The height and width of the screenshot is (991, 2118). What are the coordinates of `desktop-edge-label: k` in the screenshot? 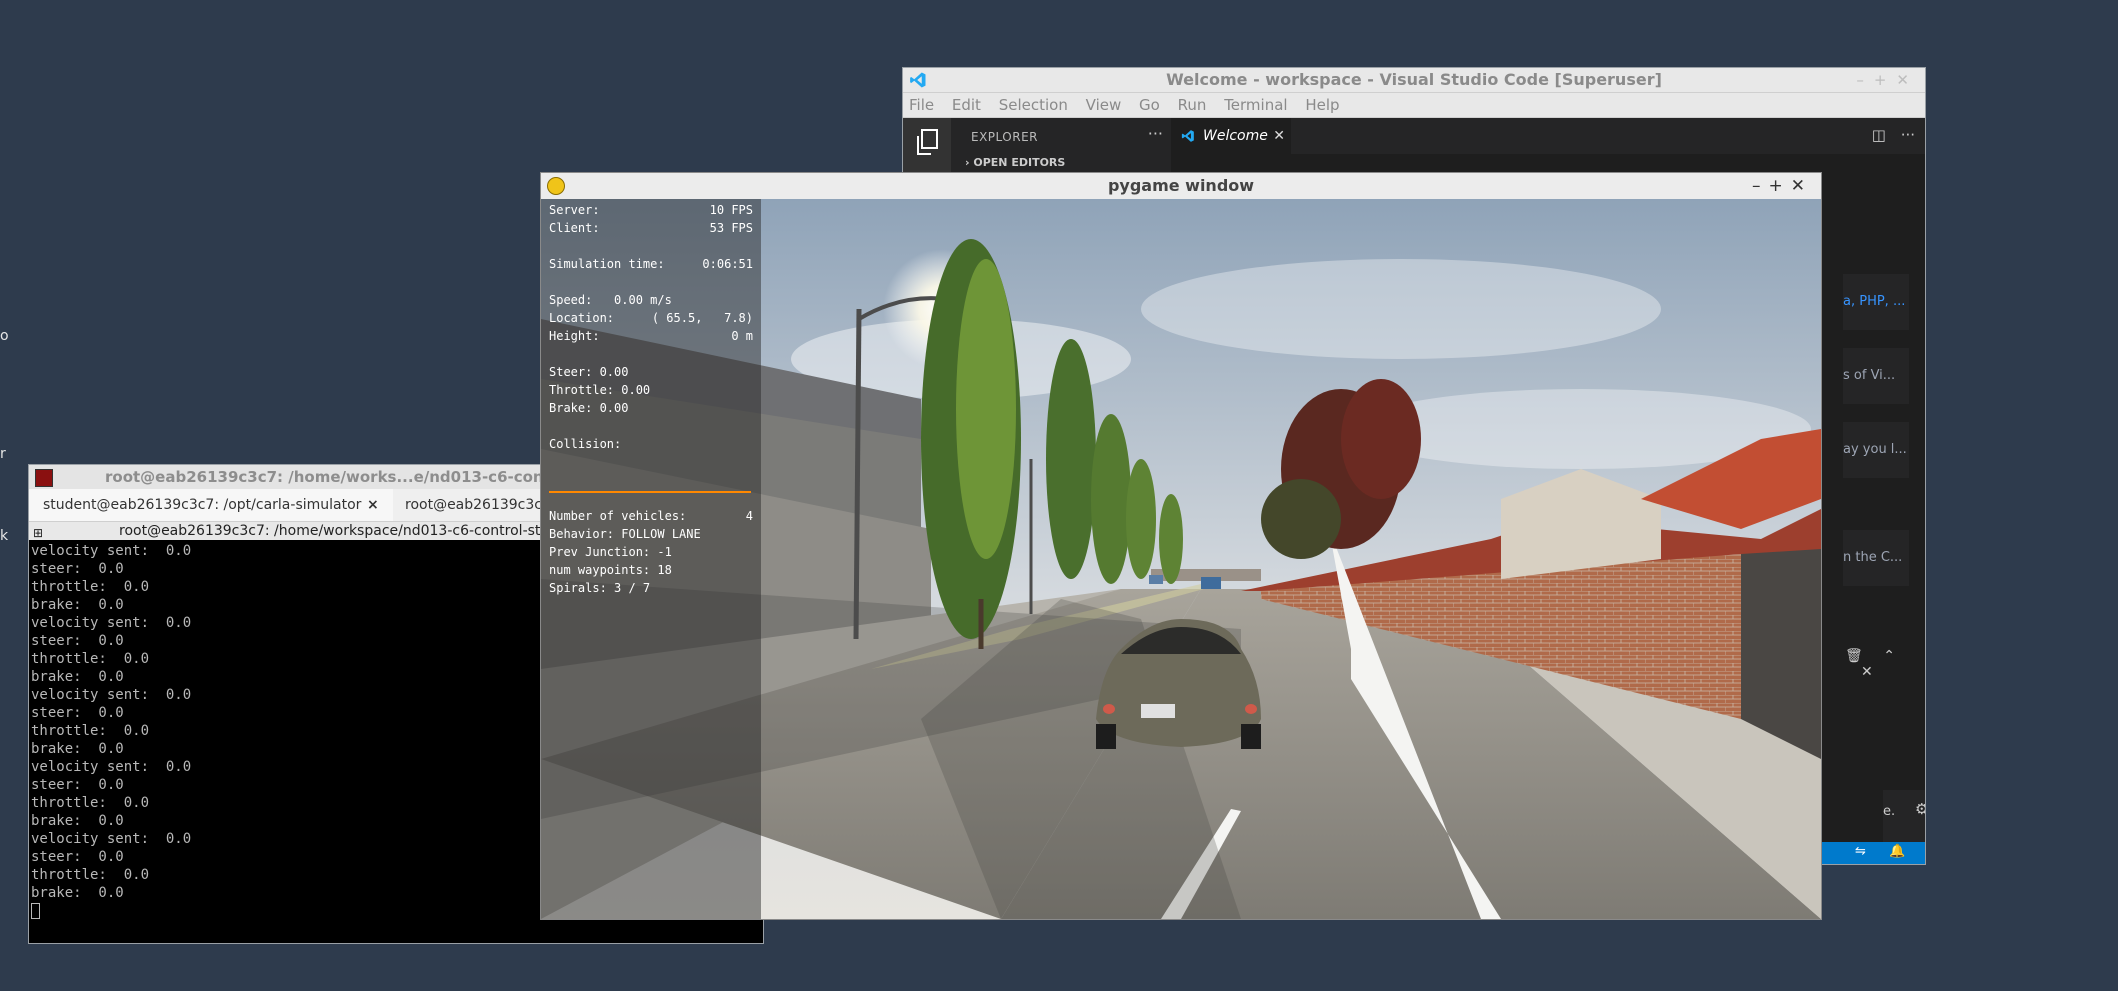 It's located at (4, 536).